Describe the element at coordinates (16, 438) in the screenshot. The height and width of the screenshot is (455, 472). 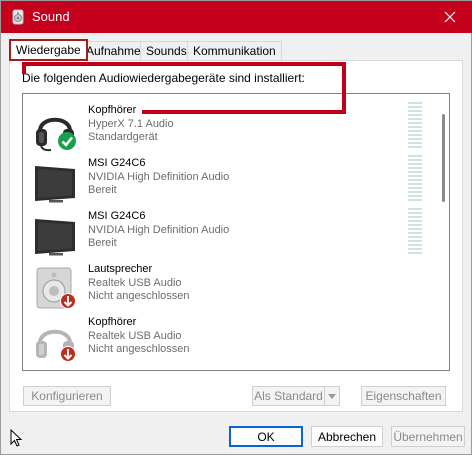
I see `cursor-icon` at that location.